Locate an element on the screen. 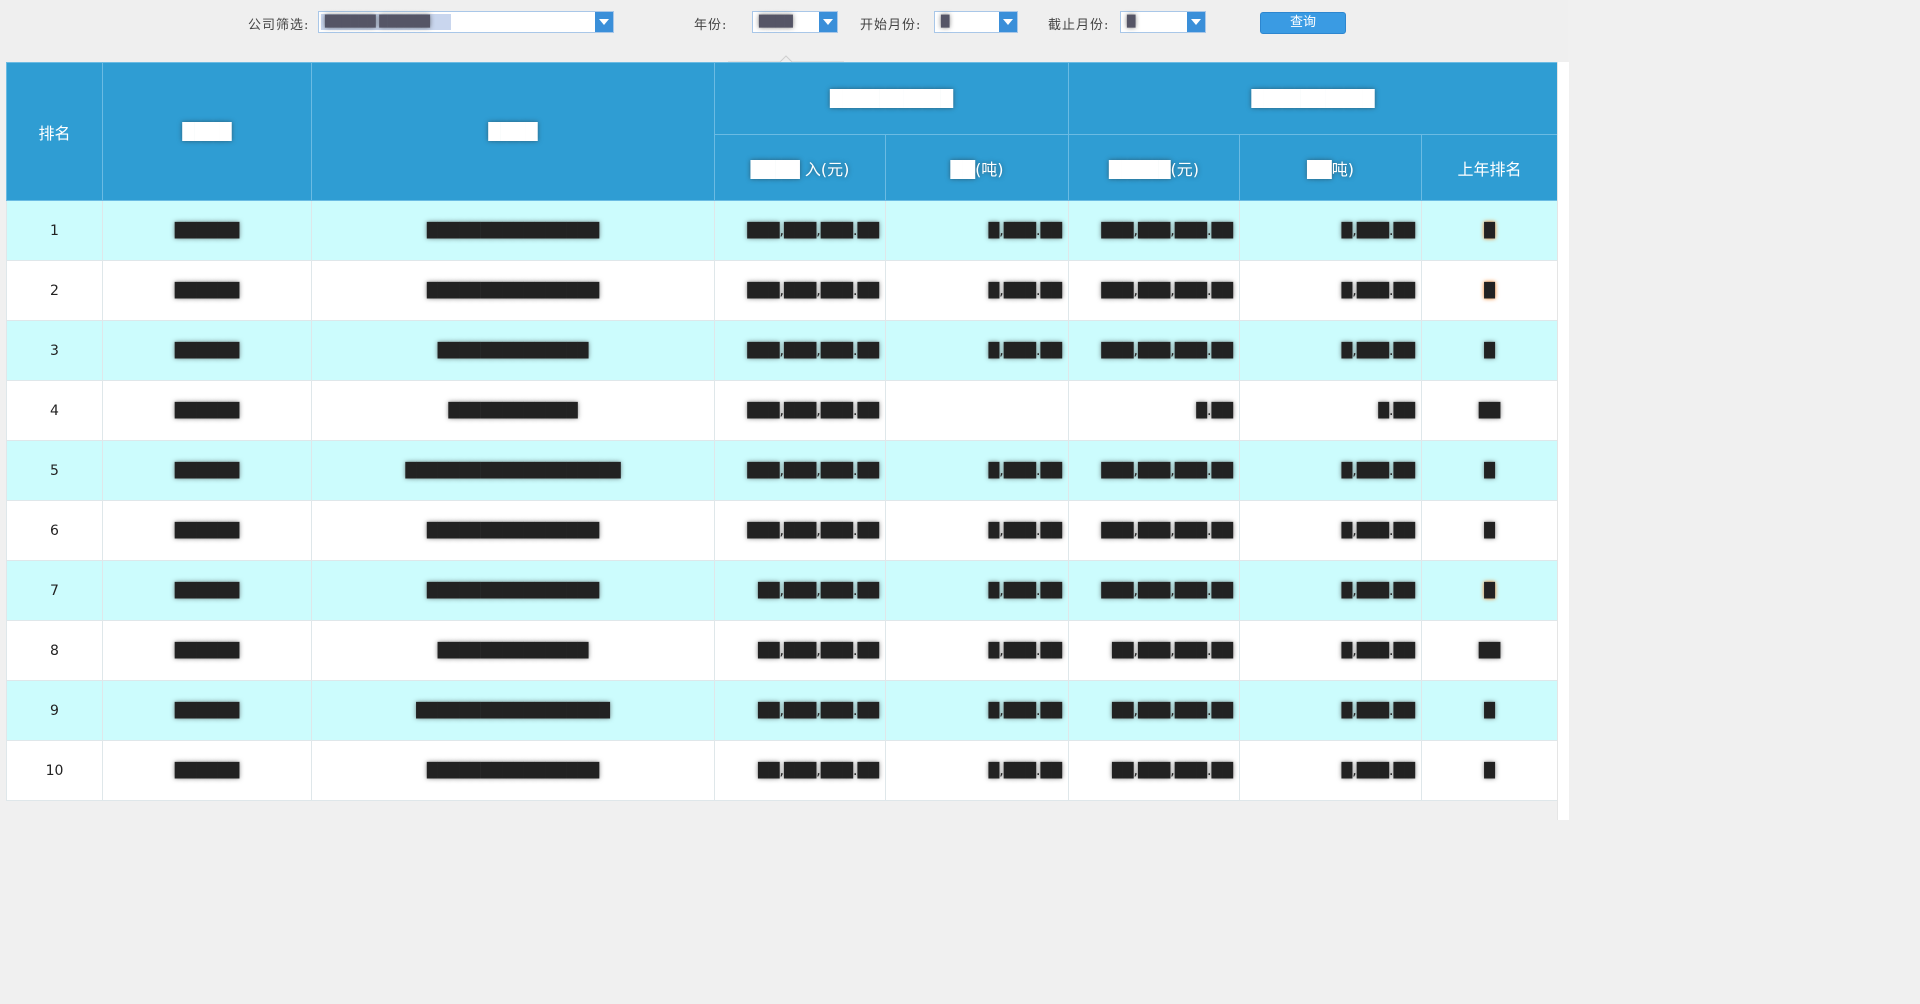 The width and height of the screenshot is (1920, 1004). year-select-value: ████ is located at coordinates (776, 21).